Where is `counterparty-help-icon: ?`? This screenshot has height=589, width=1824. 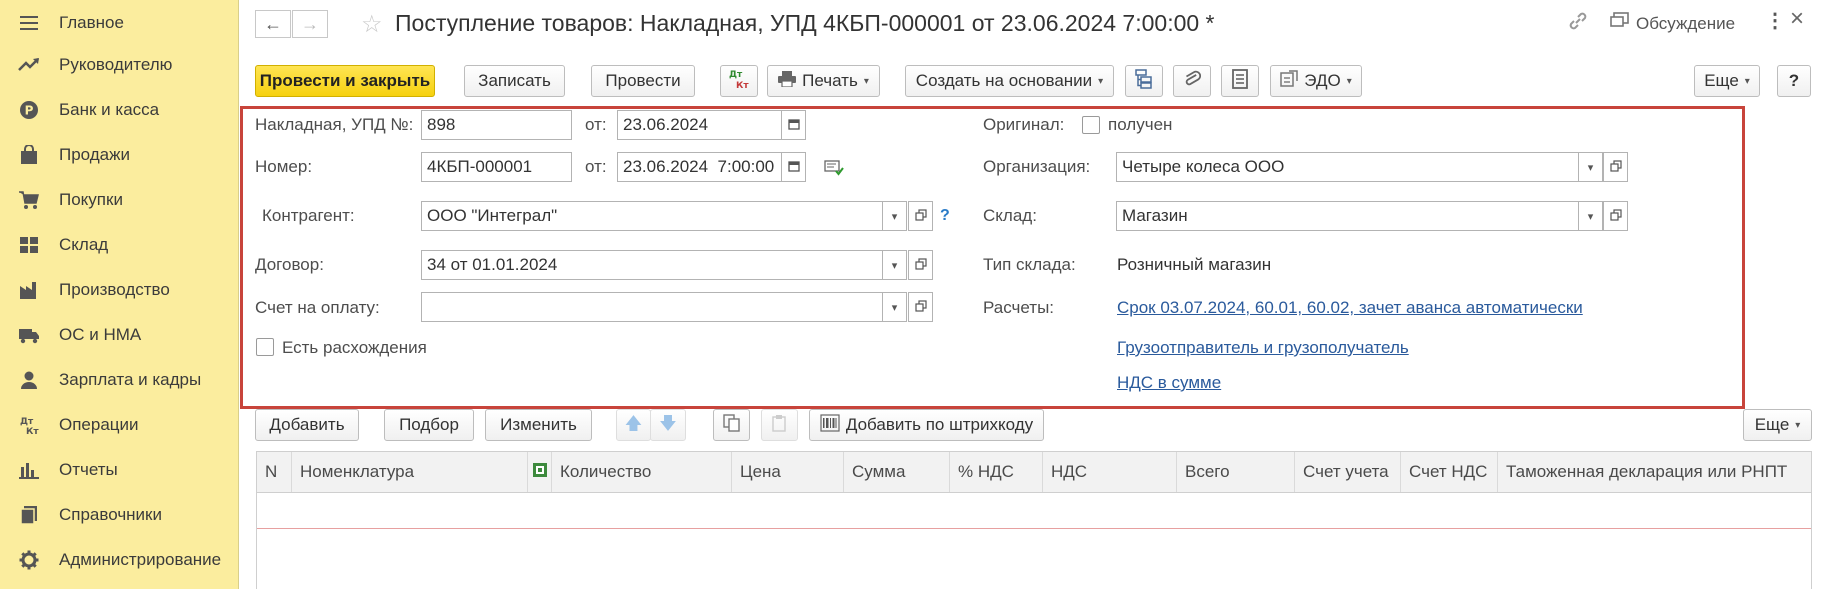 counterparty-help-icon: ? is located at coordinates (945, 216).